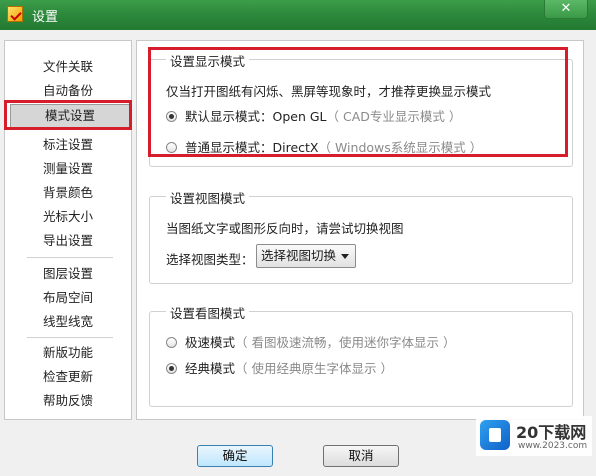 The width and height of the screenshot is (596, 476). Describe the element at coordinates (314, 368) in the screenshot. I see `radio-classic-mode-hint: （ 使用经典原生字体显示 ）` at that location.